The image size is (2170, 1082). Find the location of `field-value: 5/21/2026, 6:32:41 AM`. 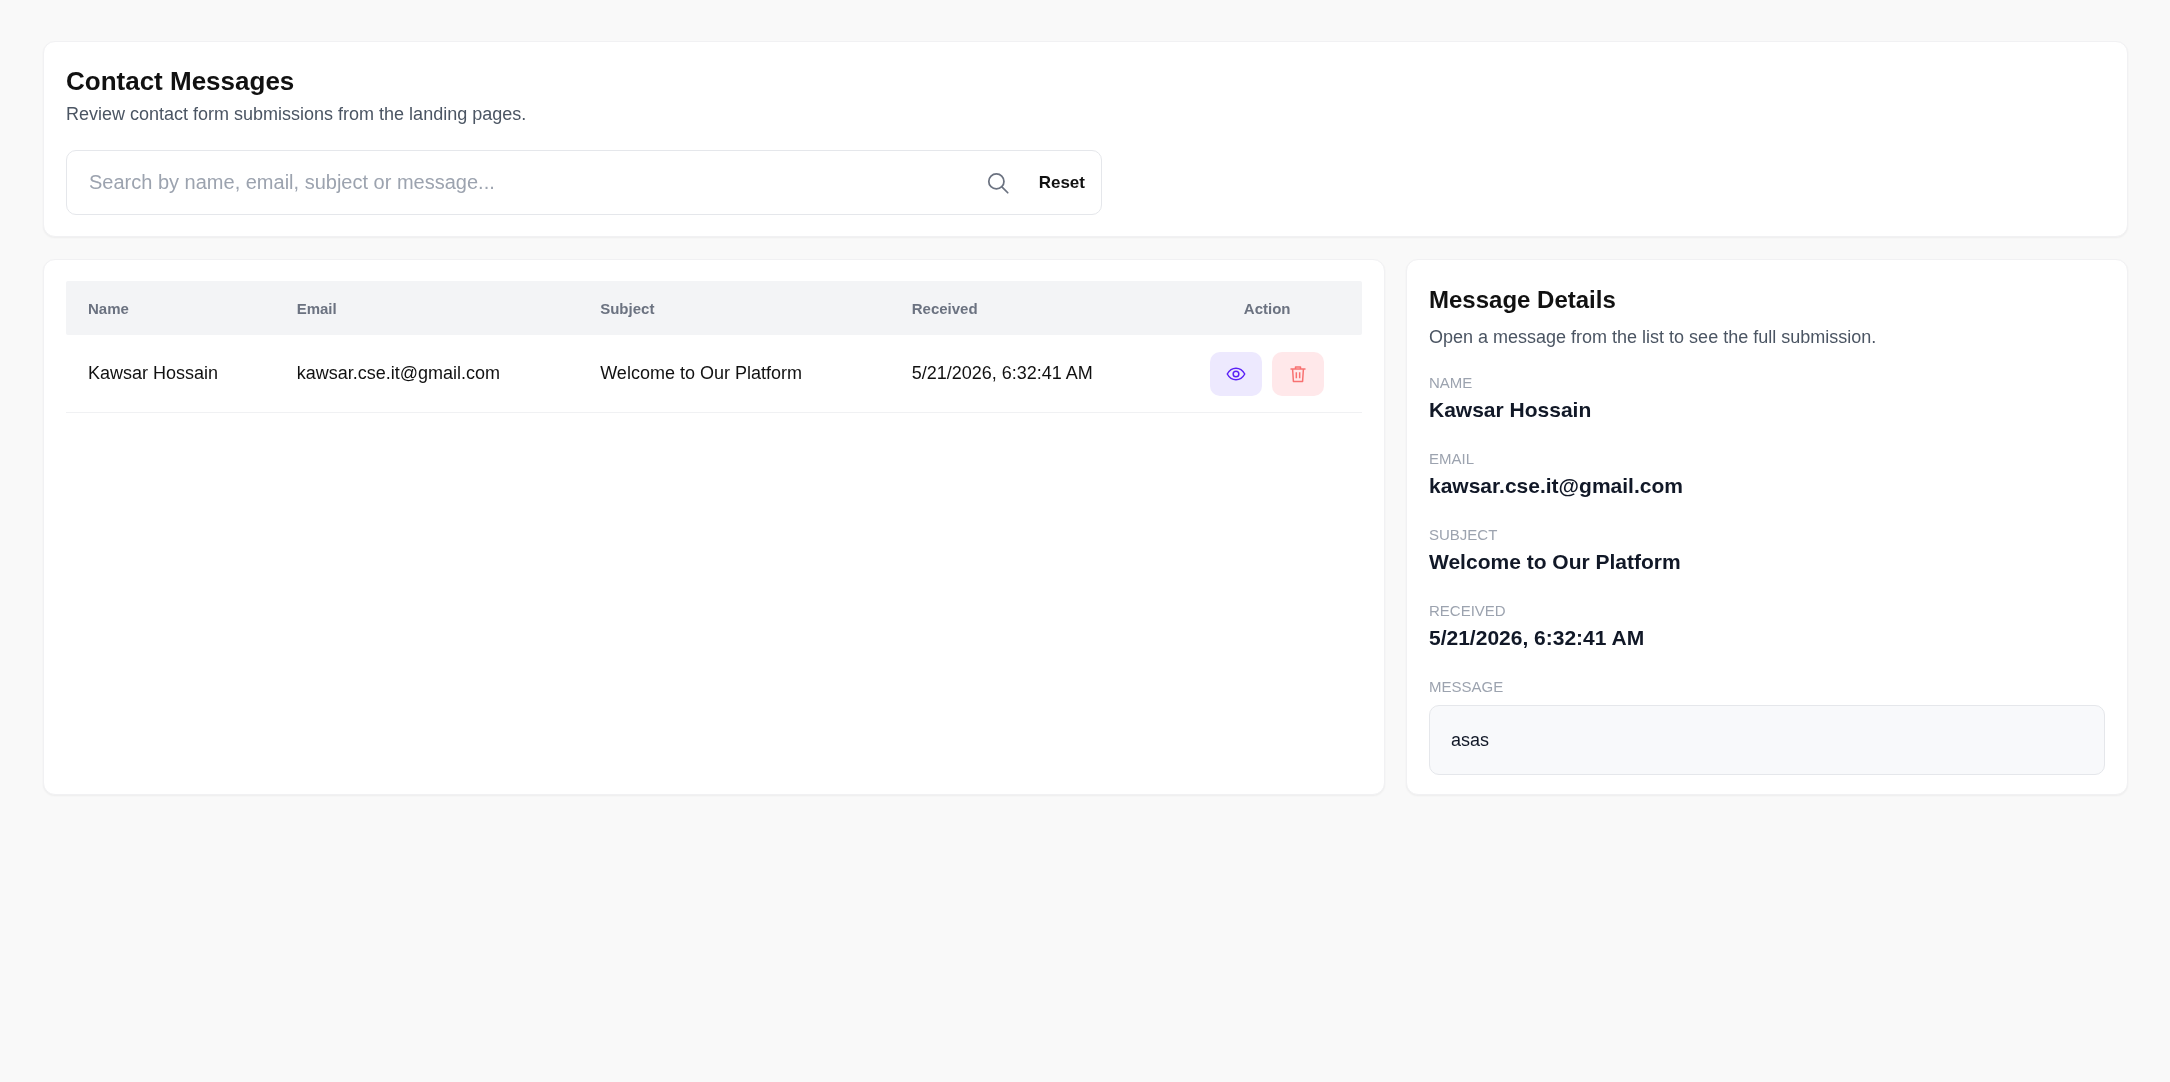

field-value: 5/21/2026, 6:32:41 AM is located at coordinates (1537, 638).